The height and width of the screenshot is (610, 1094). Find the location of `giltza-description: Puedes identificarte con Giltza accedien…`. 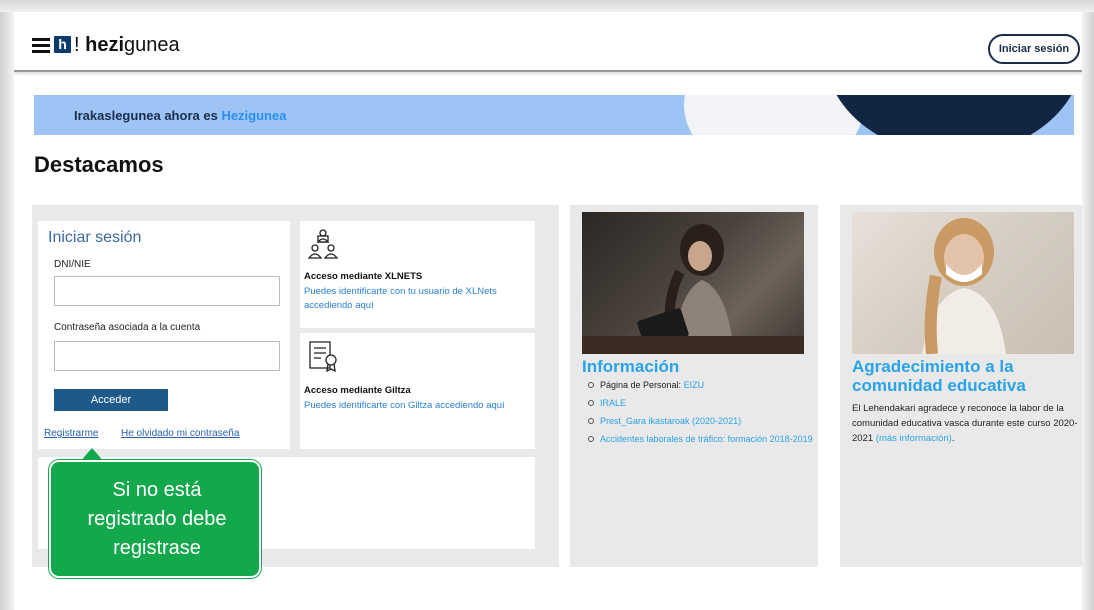

giltza-description: Puedes identificarte con Giltza accedien… is located at coordinates (416, 406).